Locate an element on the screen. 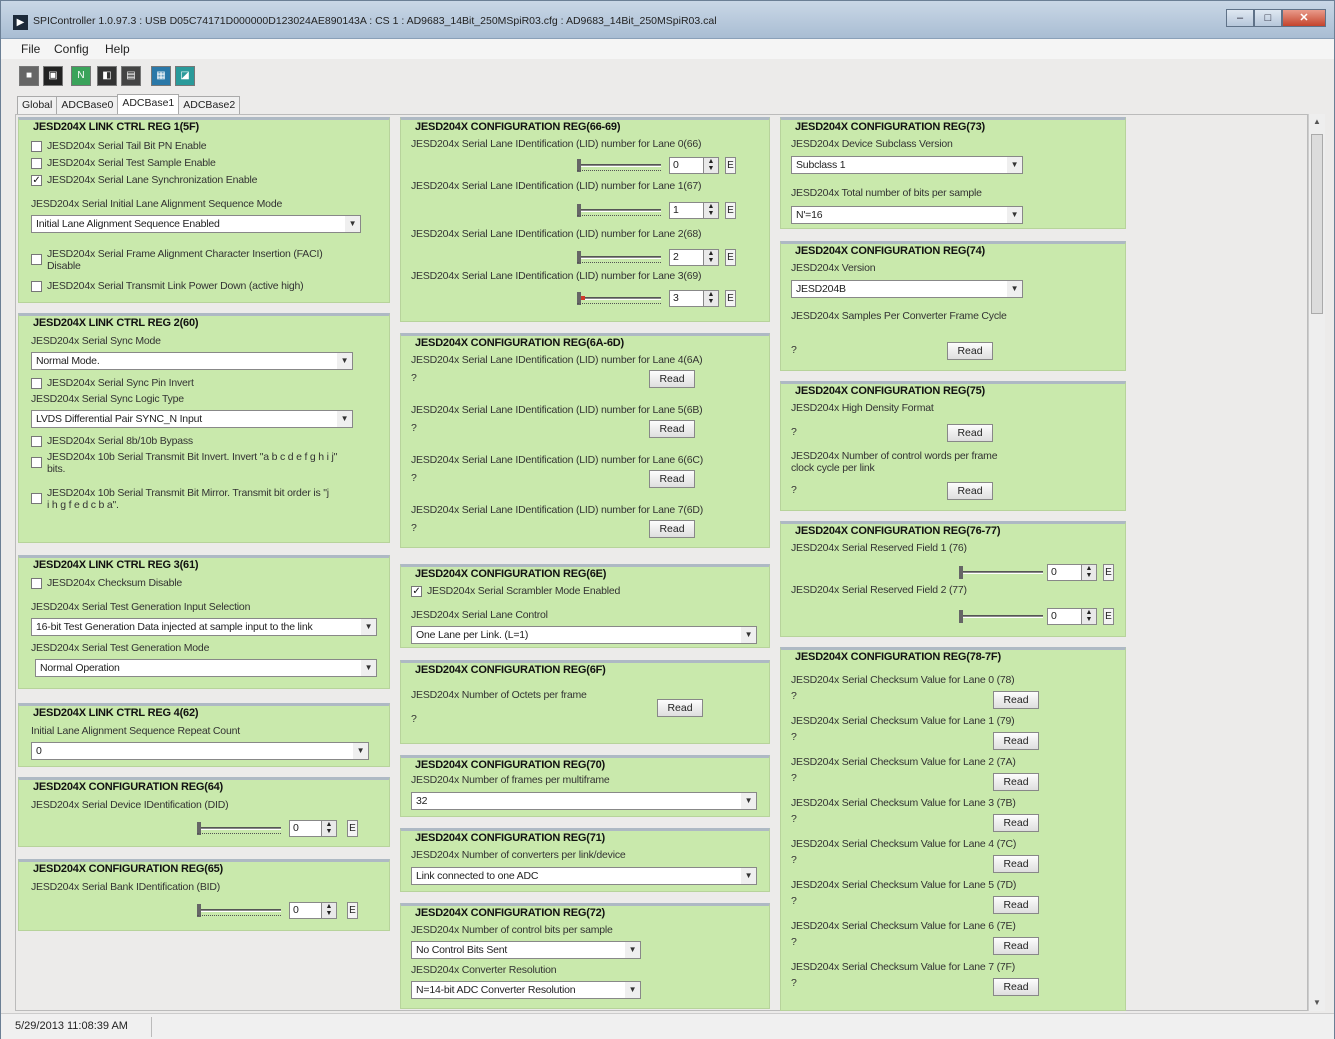 Image resolution: width=1335 pixels, height=1039 pixels. group-title: JESD204X CONFIGURATION REG(70) is located at coordinates (510, 765).